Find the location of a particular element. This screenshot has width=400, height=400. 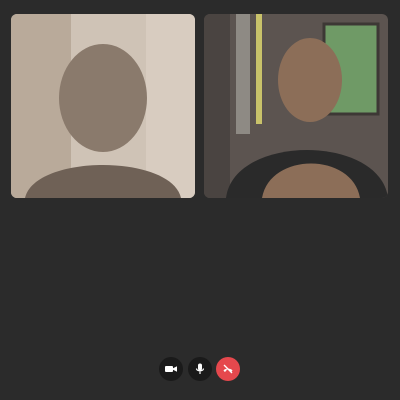

call-controls is located at coordinates (200, 369).